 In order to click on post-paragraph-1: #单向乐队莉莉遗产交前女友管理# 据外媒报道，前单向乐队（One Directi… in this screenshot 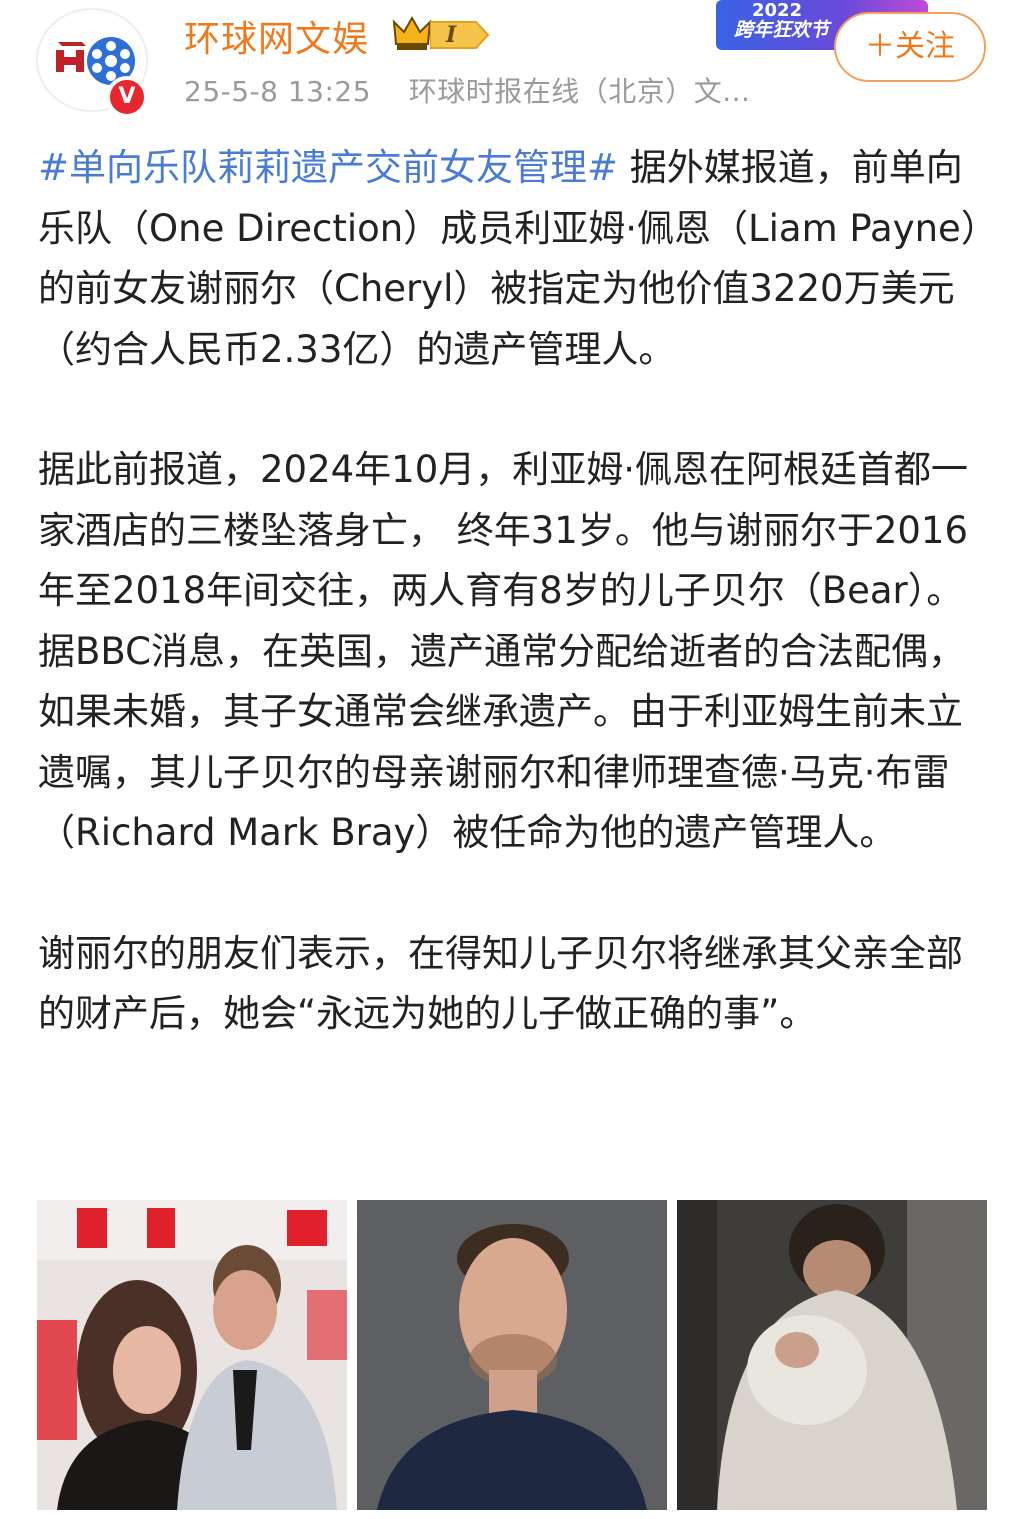, I will do `click(511, 259)`.